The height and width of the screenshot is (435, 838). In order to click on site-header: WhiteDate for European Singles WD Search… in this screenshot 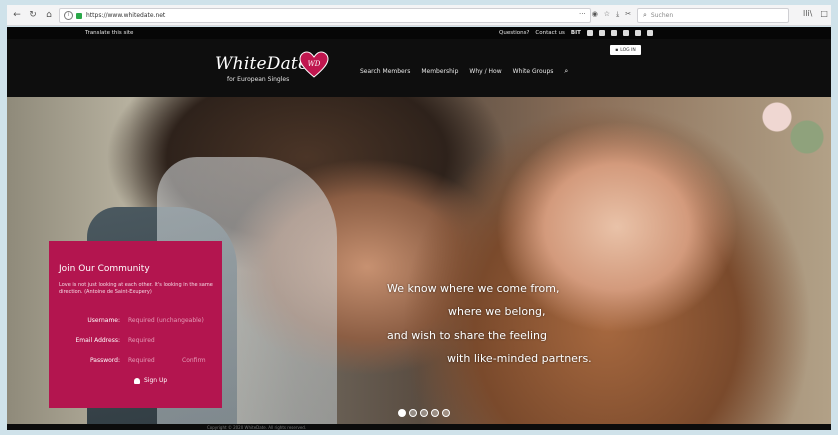, I will do `click(419, 68)`.